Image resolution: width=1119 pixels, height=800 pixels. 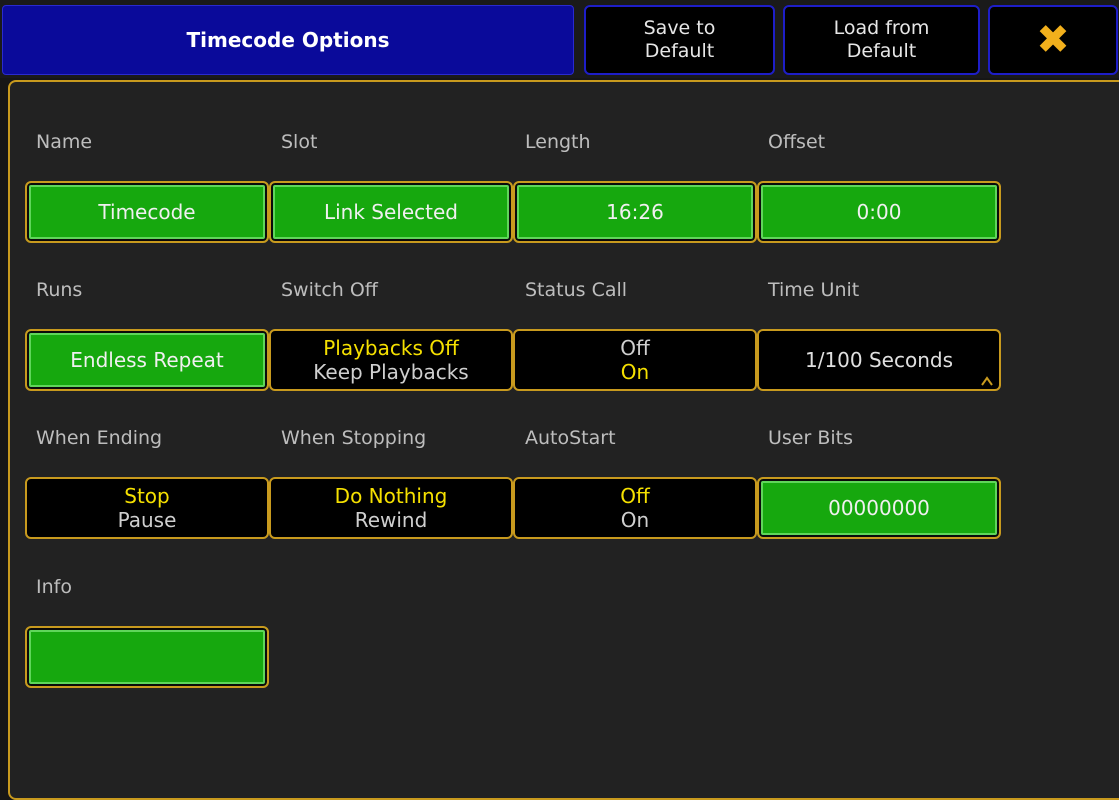 I want to click on runs-label: Runs, so click(x=59, y=290).